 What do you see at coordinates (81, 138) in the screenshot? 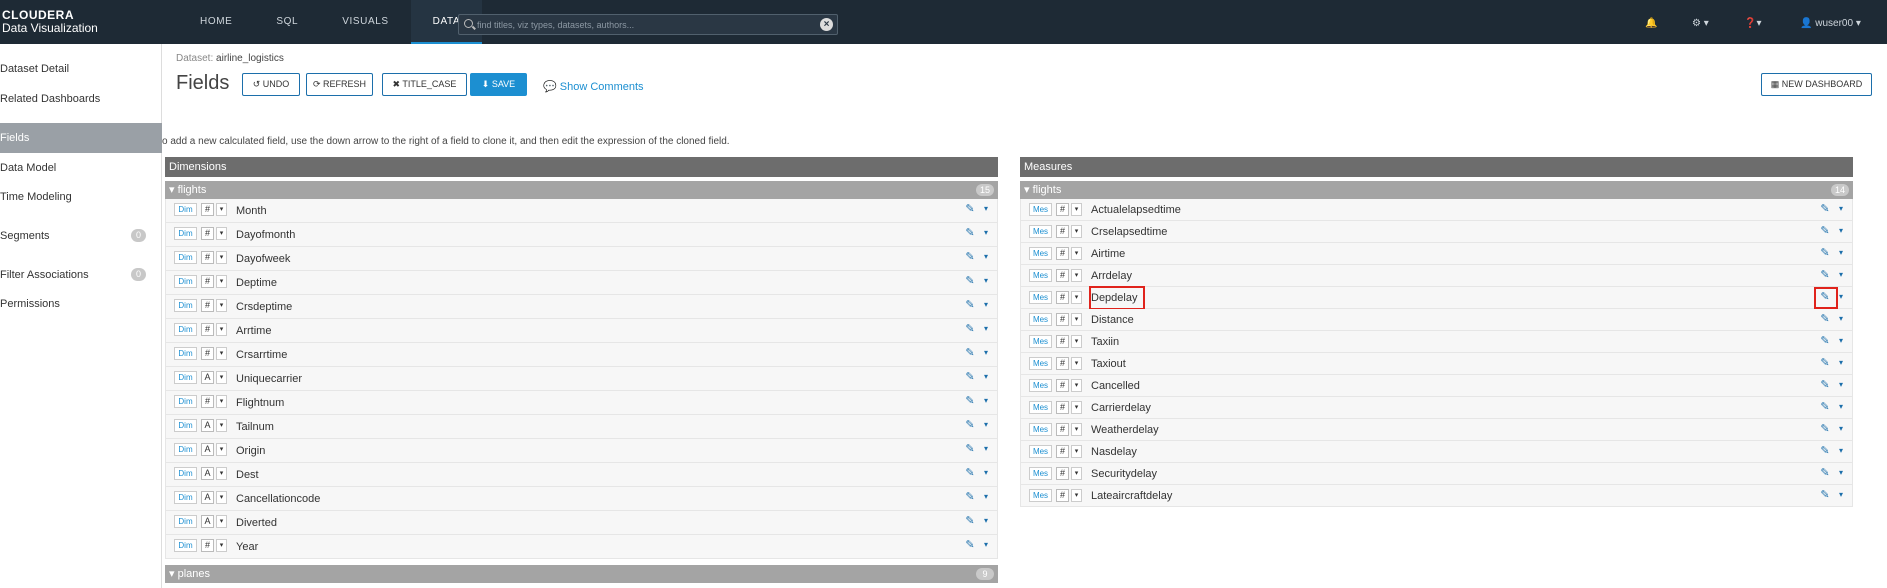
I see `sidebar-item-fields: Fields` at bounding box center [81, 138].